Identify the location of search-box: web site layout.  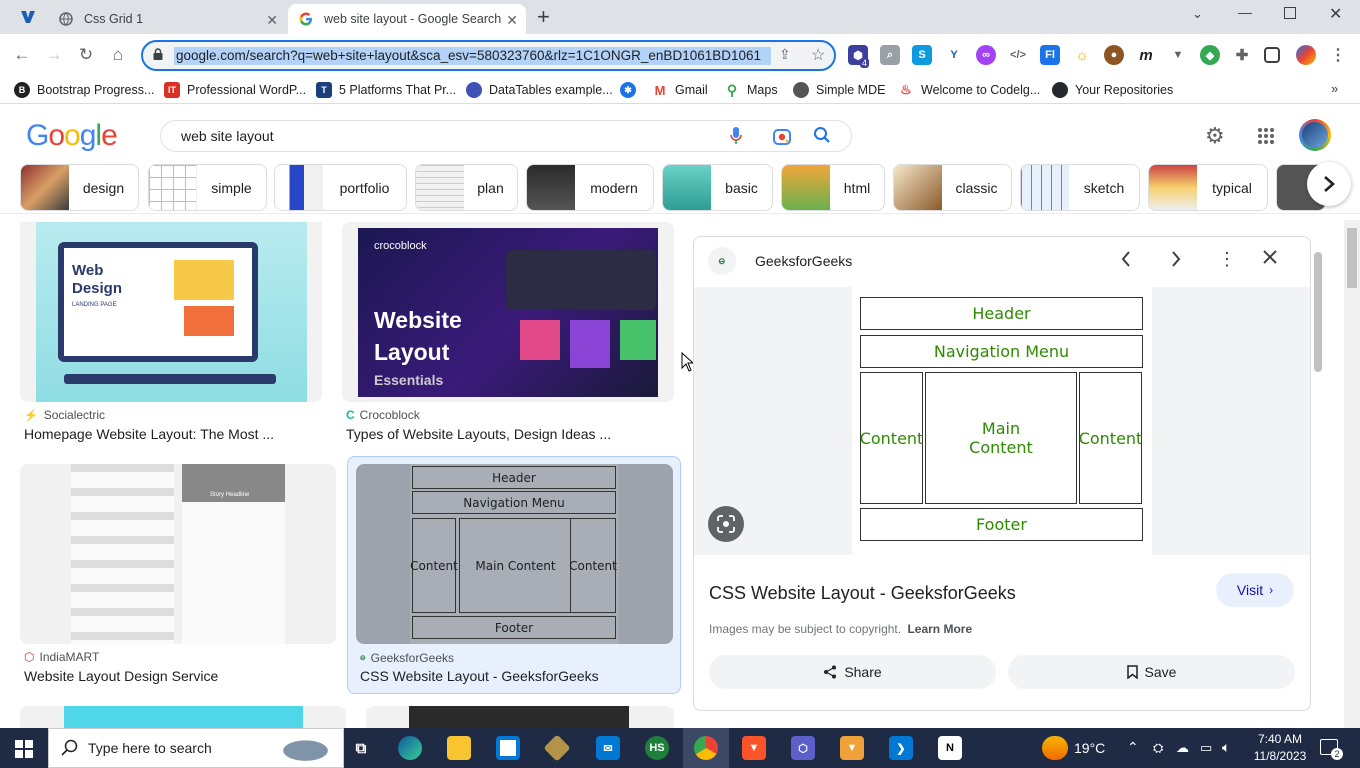
(506, 136).